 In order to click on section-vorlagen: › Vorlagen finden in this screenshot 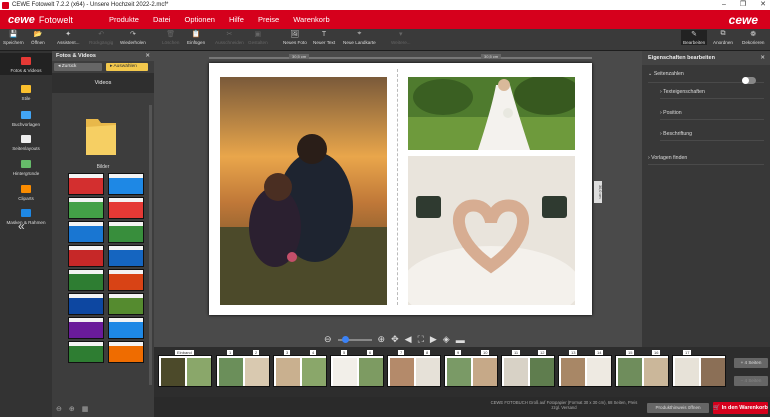, I will do `click(706, 158)`.